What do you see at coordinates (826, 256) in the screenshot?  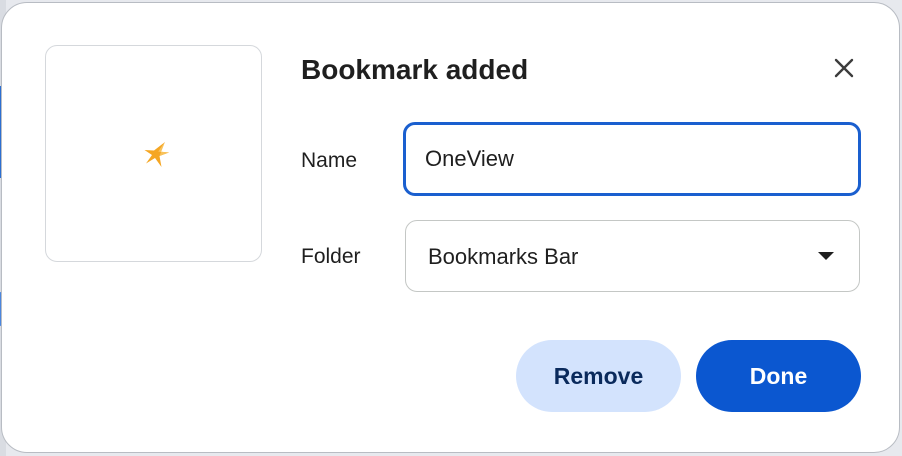 I see `chevron-down-icon` at bounding box center [826, 256].